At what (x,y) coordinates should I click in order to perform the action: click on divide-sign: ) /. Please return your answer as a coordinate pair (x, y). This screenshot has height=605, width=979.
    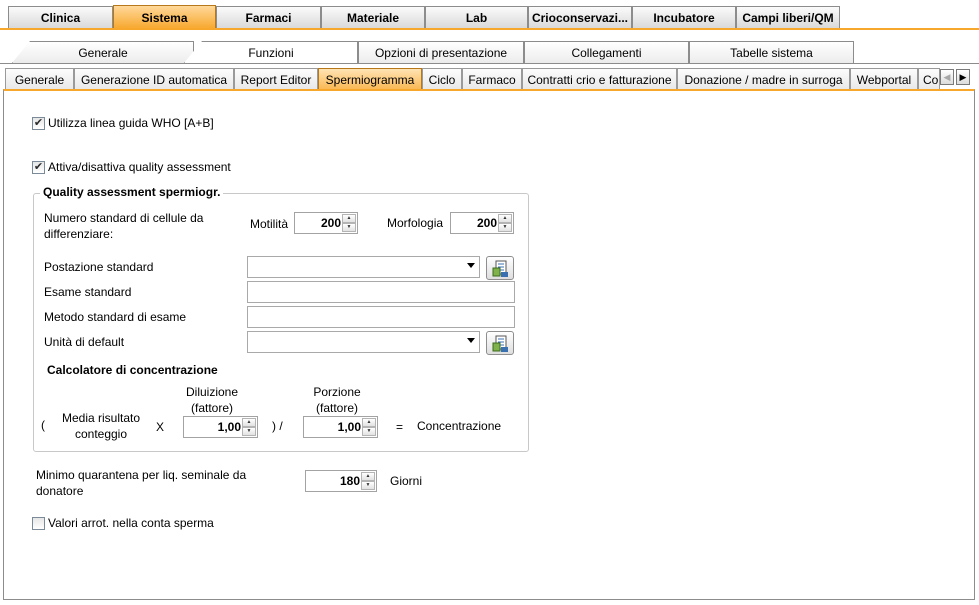
    Looking at the image, I should click on (277, 426).